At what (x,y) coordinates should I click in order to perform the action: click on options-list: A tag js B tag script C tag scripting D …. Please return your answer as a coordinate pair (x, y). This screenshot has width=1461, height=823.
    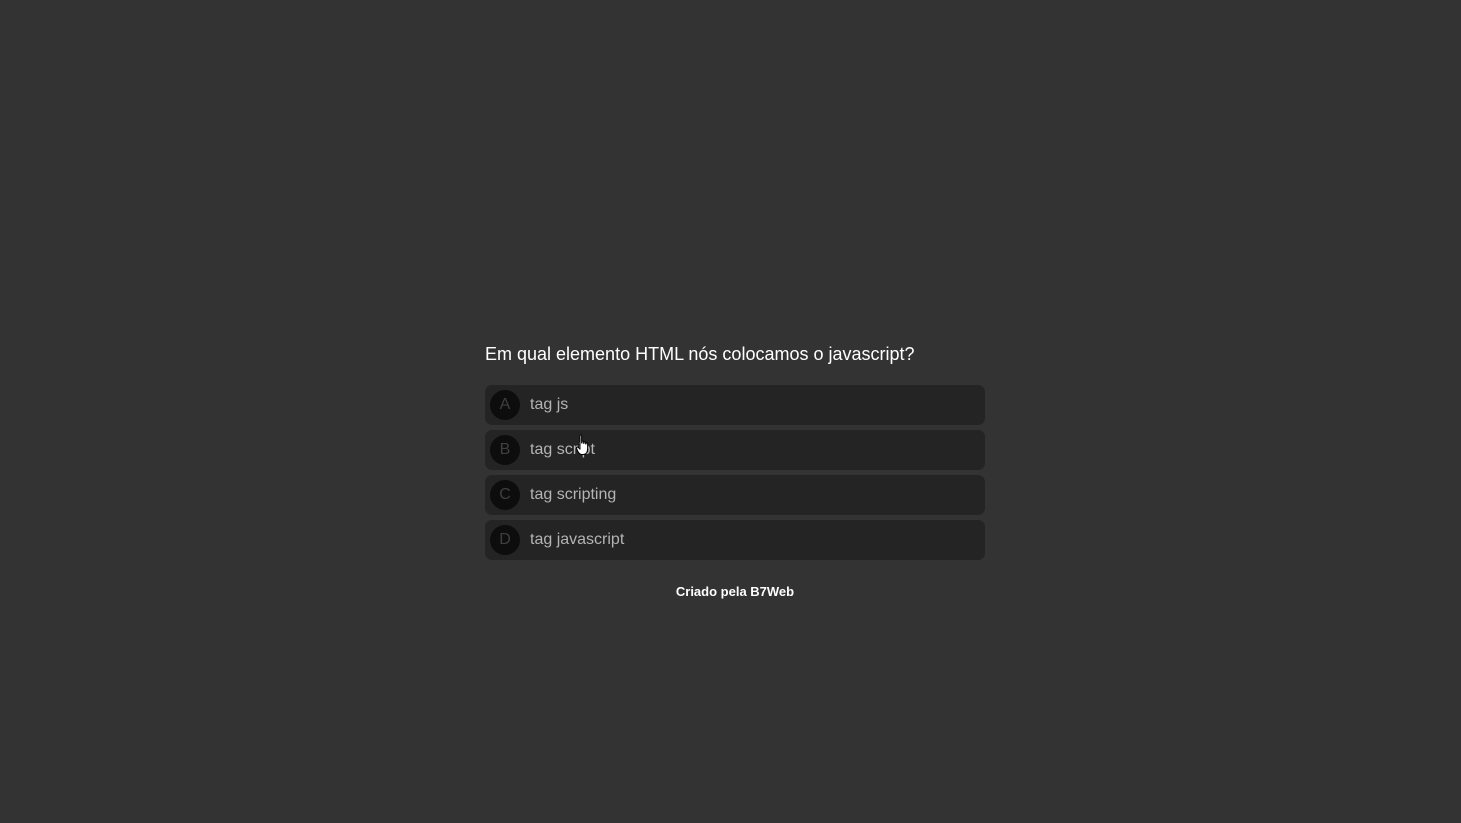
    Looking at the image, I should click on (735, 472).